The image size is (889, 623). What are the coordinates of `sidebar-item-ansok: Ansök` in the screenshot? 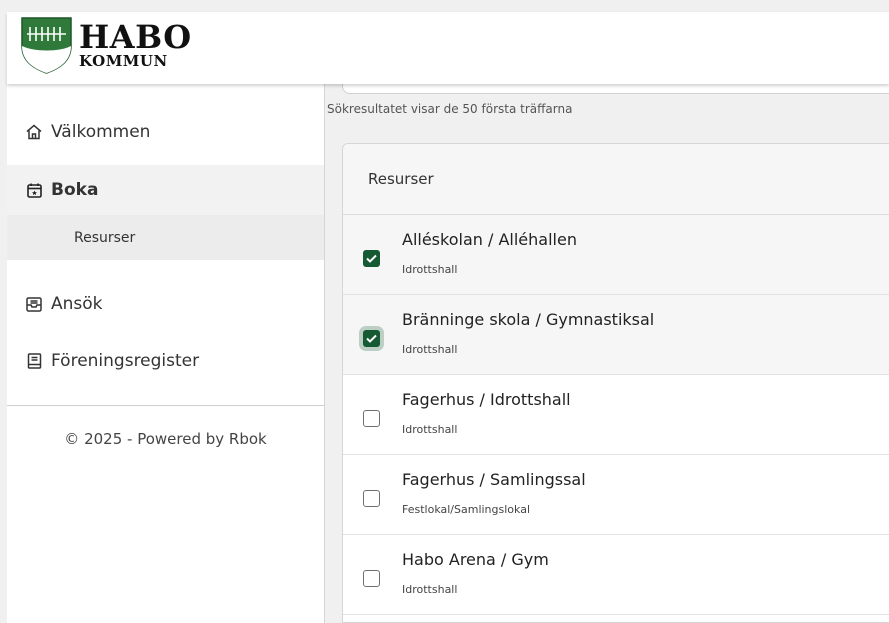 It's located at (165, 304).